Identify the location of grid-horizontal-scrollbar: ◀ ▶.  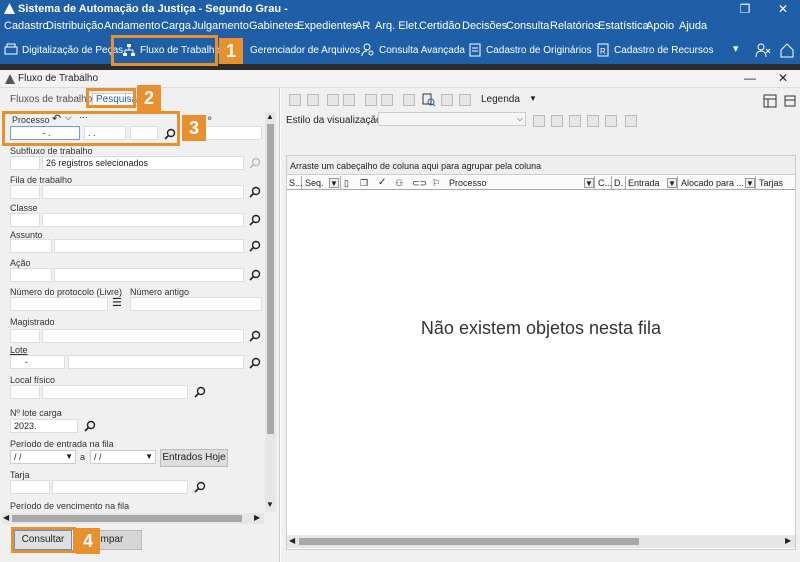
(541, 541).